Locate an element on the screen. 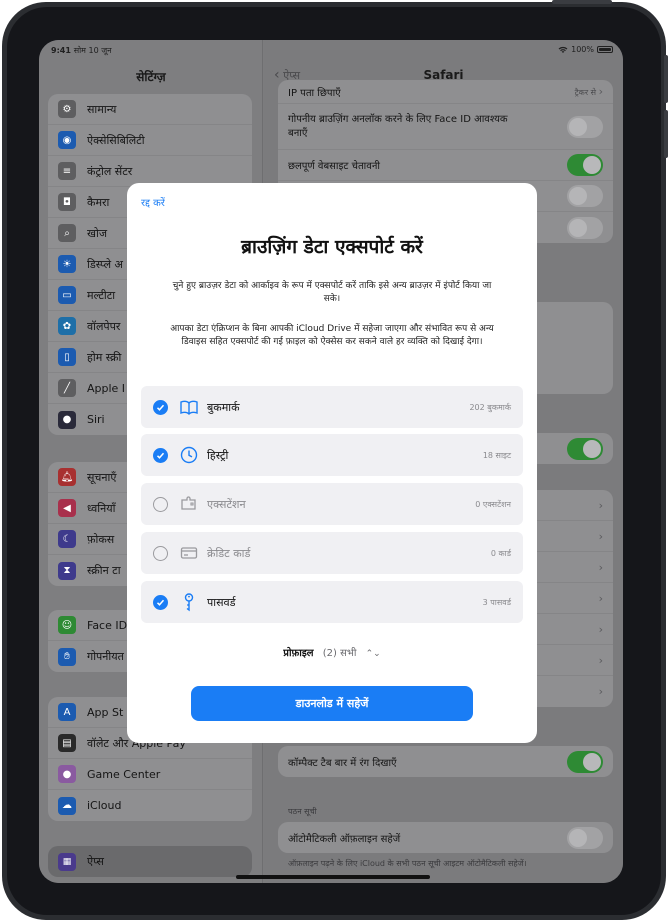  wallet-icon: ▤ is located at coordinates (67, 743).